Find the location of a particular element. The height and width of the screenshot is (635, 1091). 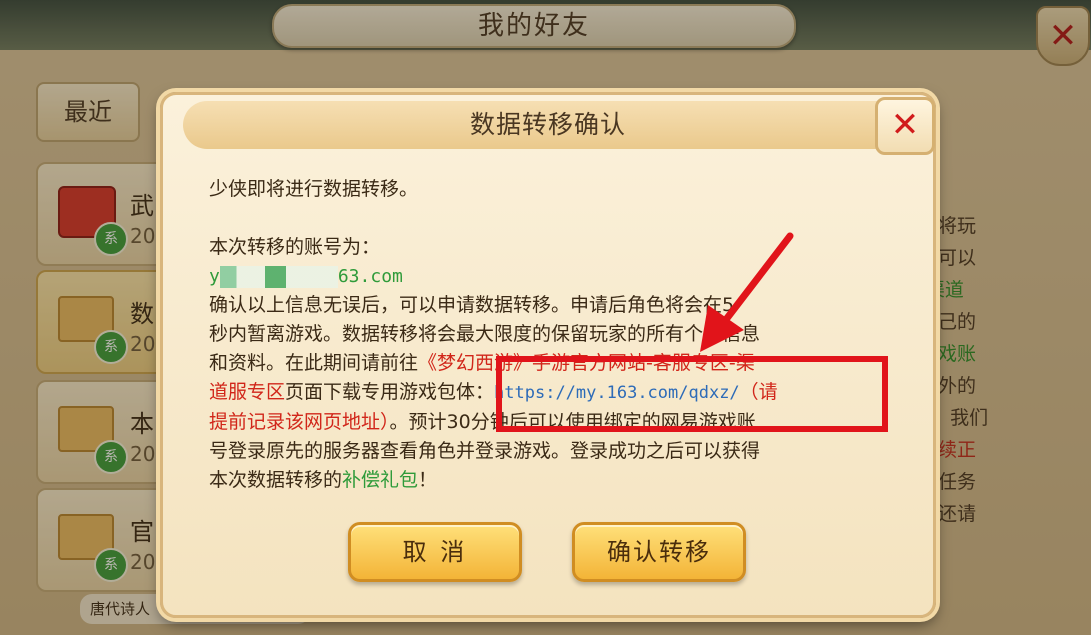

notice-line: 秒内暂离游戏。数据转移将会最大限度的保留玩家的所有个人信息 is located at coordinates (485, 334).